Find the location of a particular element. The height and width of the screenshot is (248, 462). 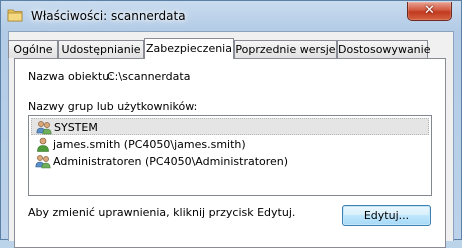

principal-name: SYSTEM is located at coordinates (76, 127).